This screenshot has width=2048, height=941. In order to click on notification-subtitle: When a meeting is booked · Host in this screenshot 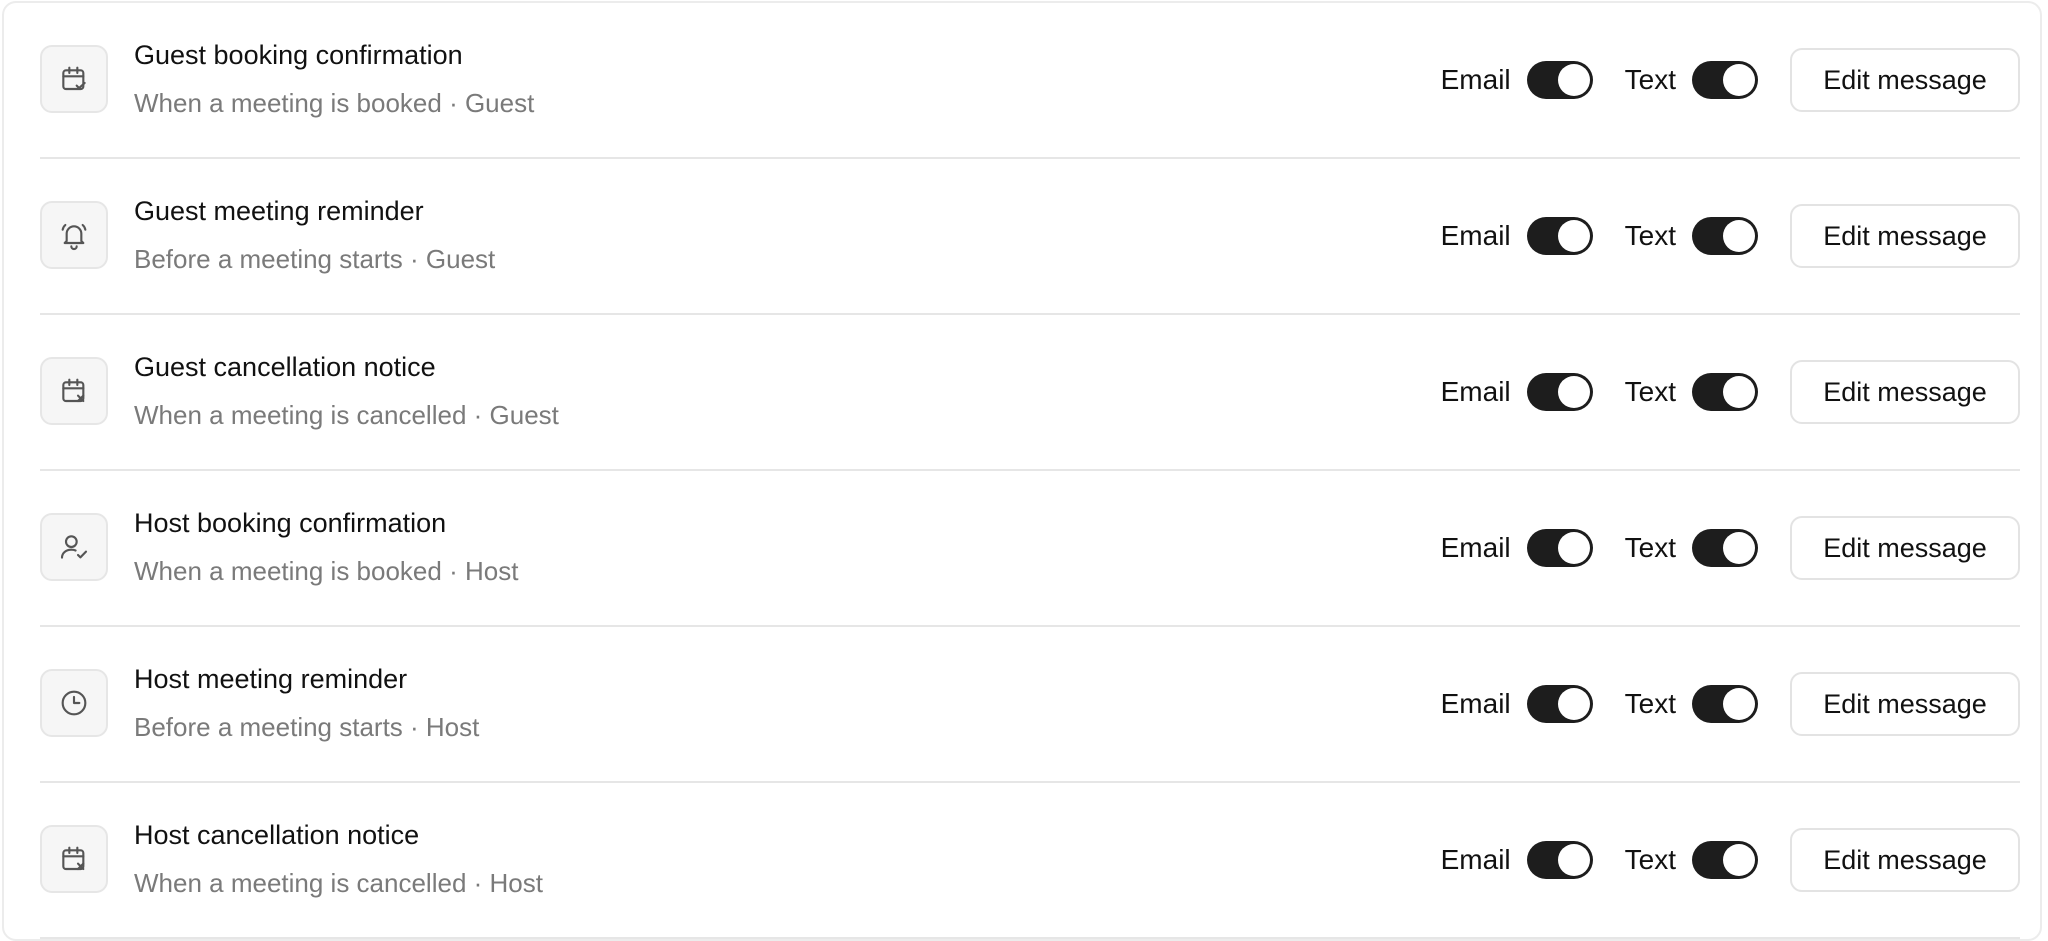, I will do `click(326, 571)`.